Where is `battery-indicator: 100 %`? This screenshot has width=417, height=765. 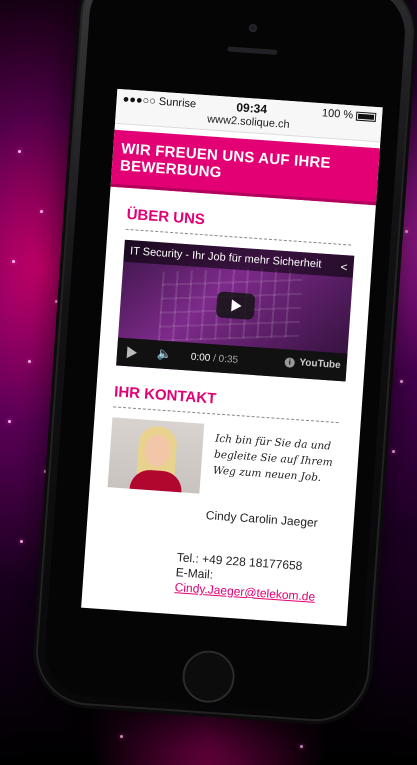 battery-indicator: 100 % is located at coordinates (349, 115).